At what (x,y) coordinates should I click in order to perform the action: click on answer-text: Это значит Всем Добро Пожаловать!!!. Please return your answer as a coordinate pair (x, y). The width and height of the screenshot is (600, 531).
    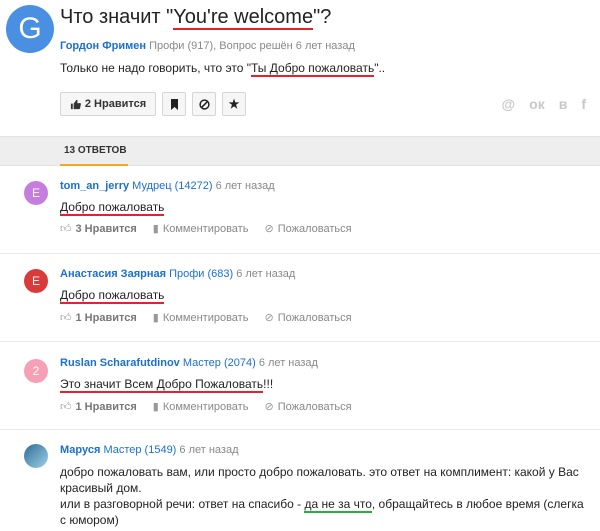
    Looking at the image, I should click on (167, 385).